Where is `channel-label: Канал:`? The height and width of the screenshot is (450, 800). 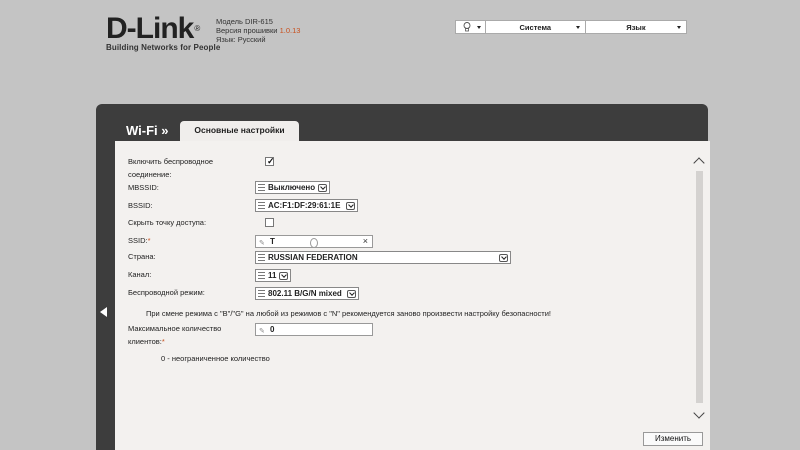 channel-label: Канал: is located at coordinates (140, 274).